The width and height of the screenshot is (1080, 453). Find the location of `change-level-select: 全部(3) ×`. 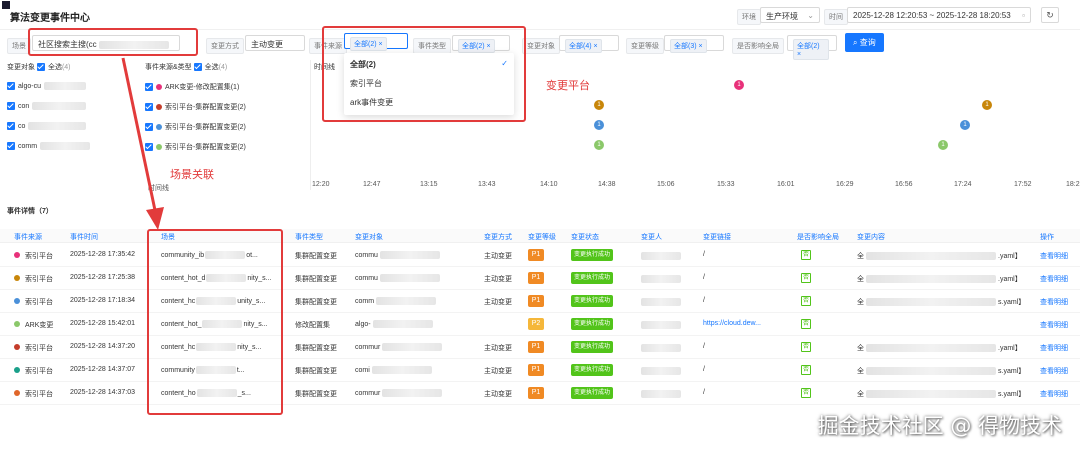

change-level-select: 全部(3) × is located at coordinates (694, 44).